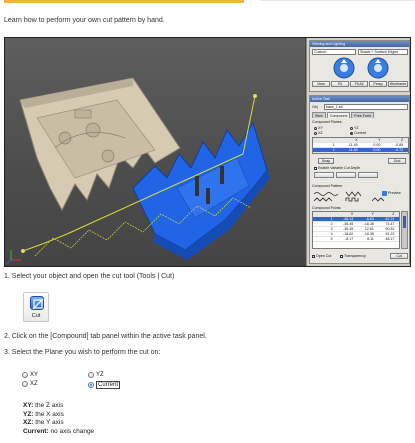  I want to click on plane-xy-option: XY, so click(318, 128).